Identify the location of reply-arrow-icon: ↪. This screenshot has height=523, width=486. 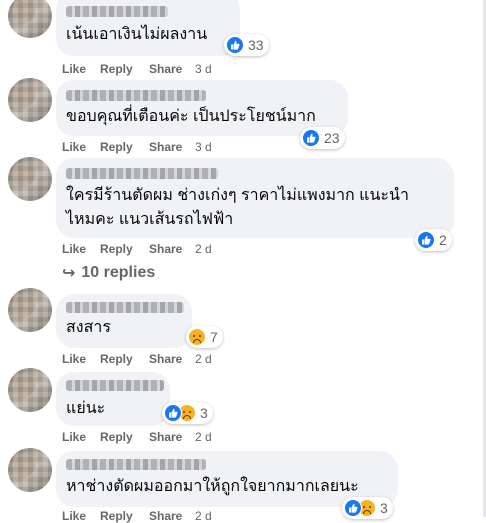
(69, 273).